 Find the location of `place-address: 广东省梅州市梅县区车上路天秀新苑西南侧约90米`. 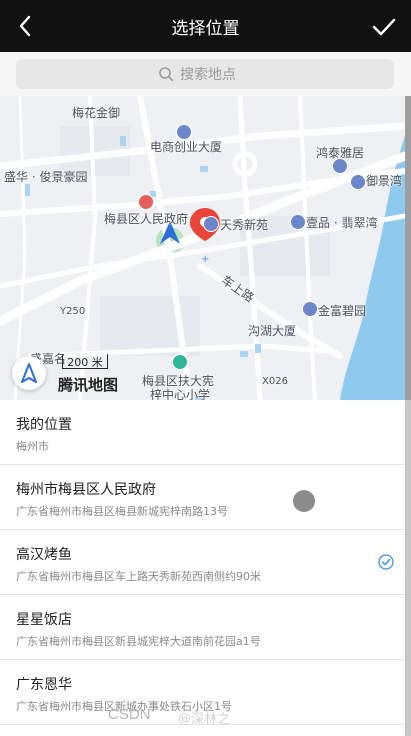

place-address: 广东省梅州市梅县区车上路天秀新苑西南侧约90米 is located at coordinates (138, 576).